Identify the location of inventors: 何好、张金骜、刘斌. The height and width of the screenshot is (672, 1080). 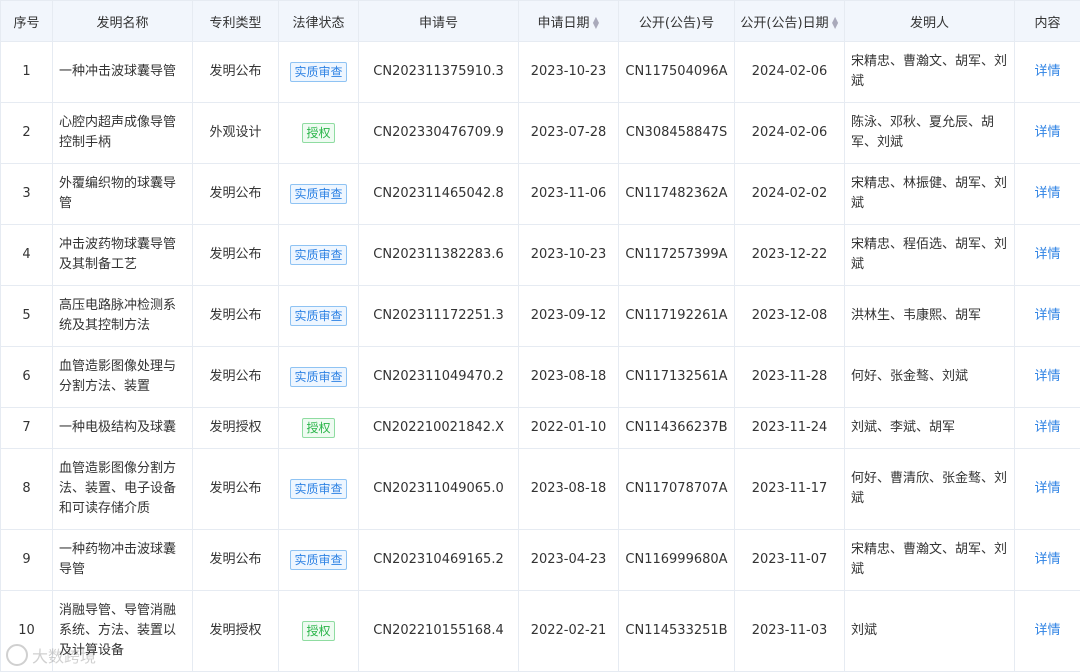
(930, 377).